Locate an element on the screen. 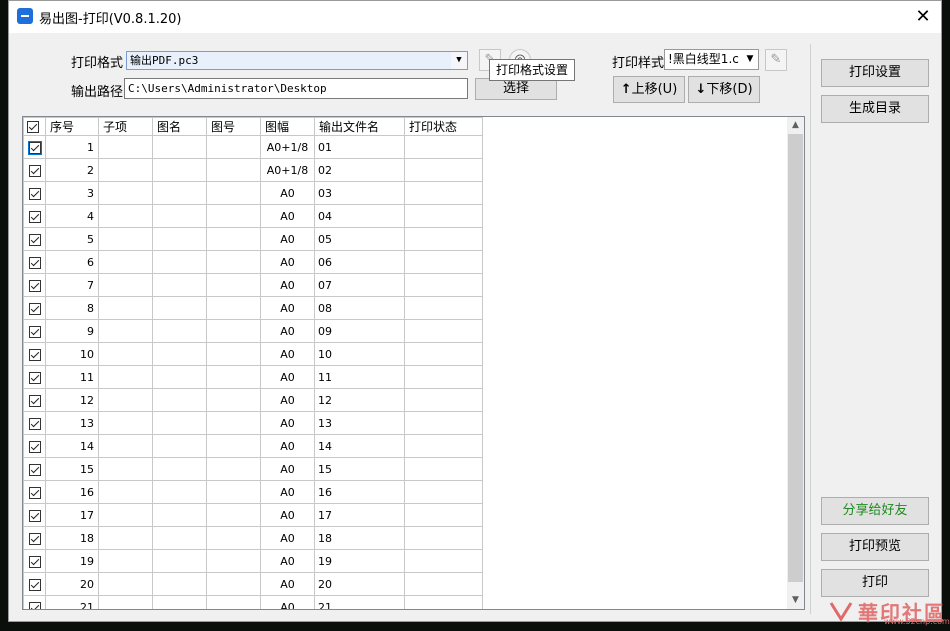  move-up-label: 上移(U) is located at coordinates (654, 89).